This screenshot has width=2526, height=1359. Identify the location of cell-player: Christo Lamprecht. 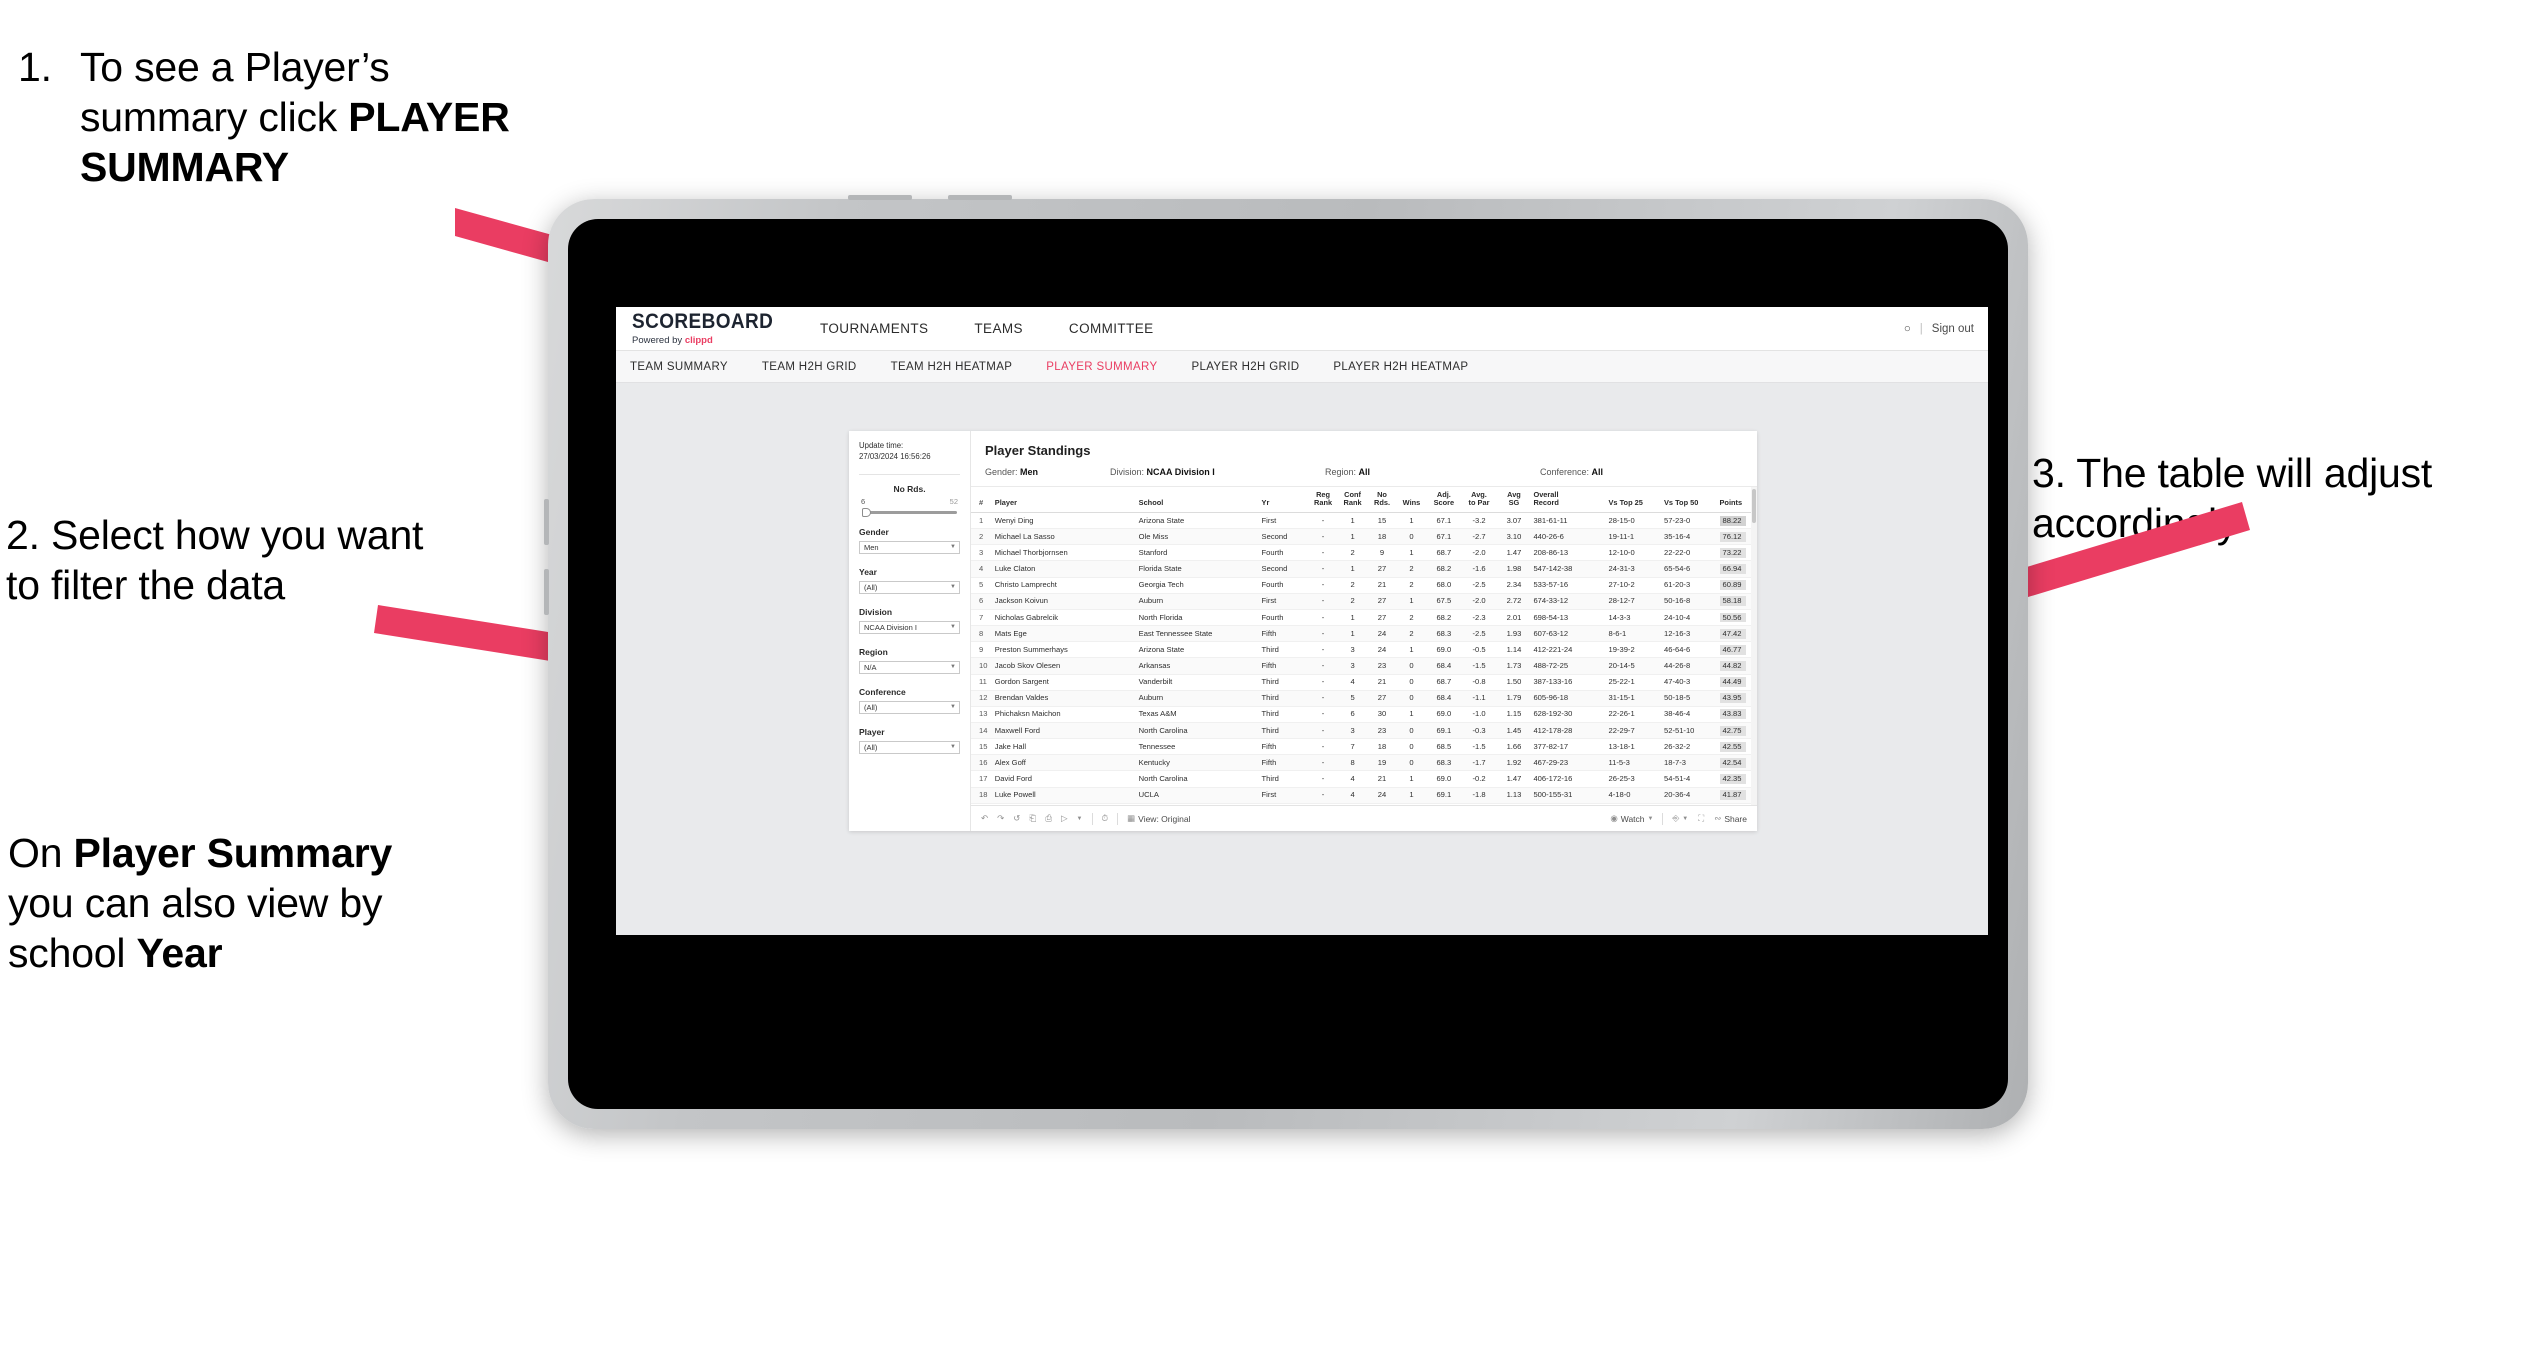
(1064, 585).